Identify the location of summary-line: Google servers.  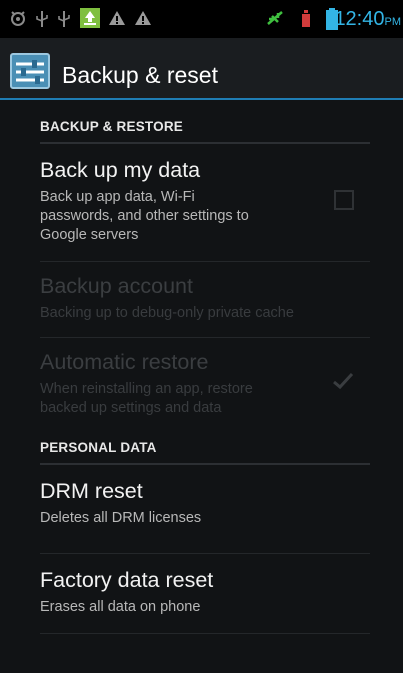
(89, 235).